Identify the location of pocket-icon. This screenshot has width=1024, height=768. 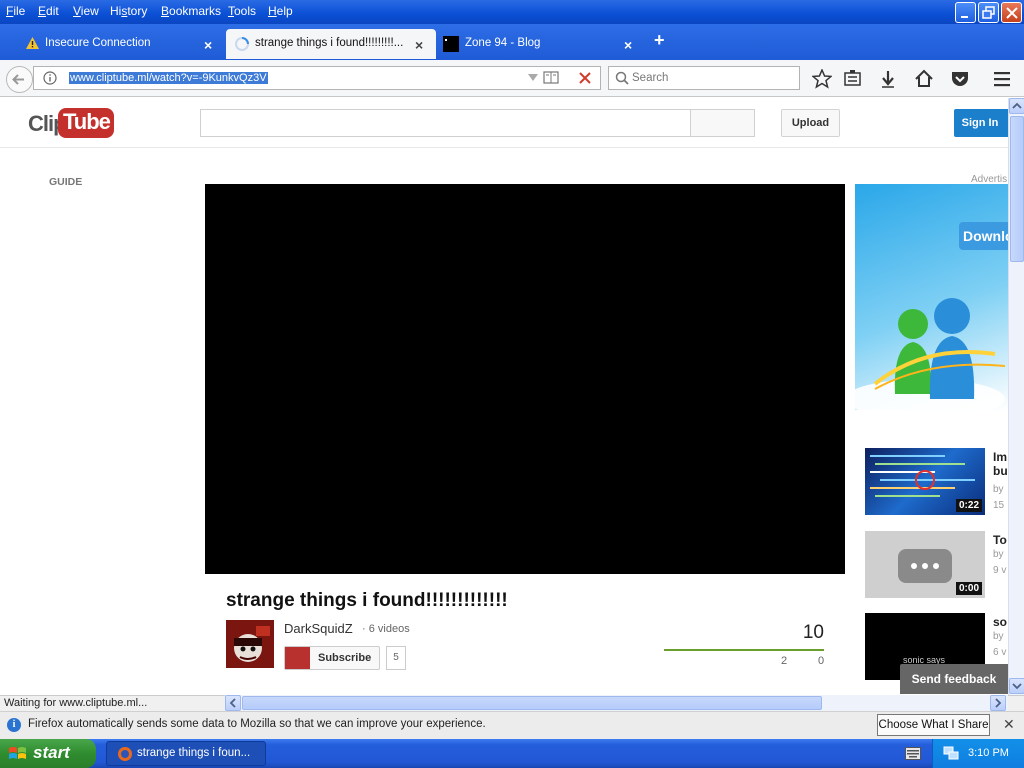
(960, 79).